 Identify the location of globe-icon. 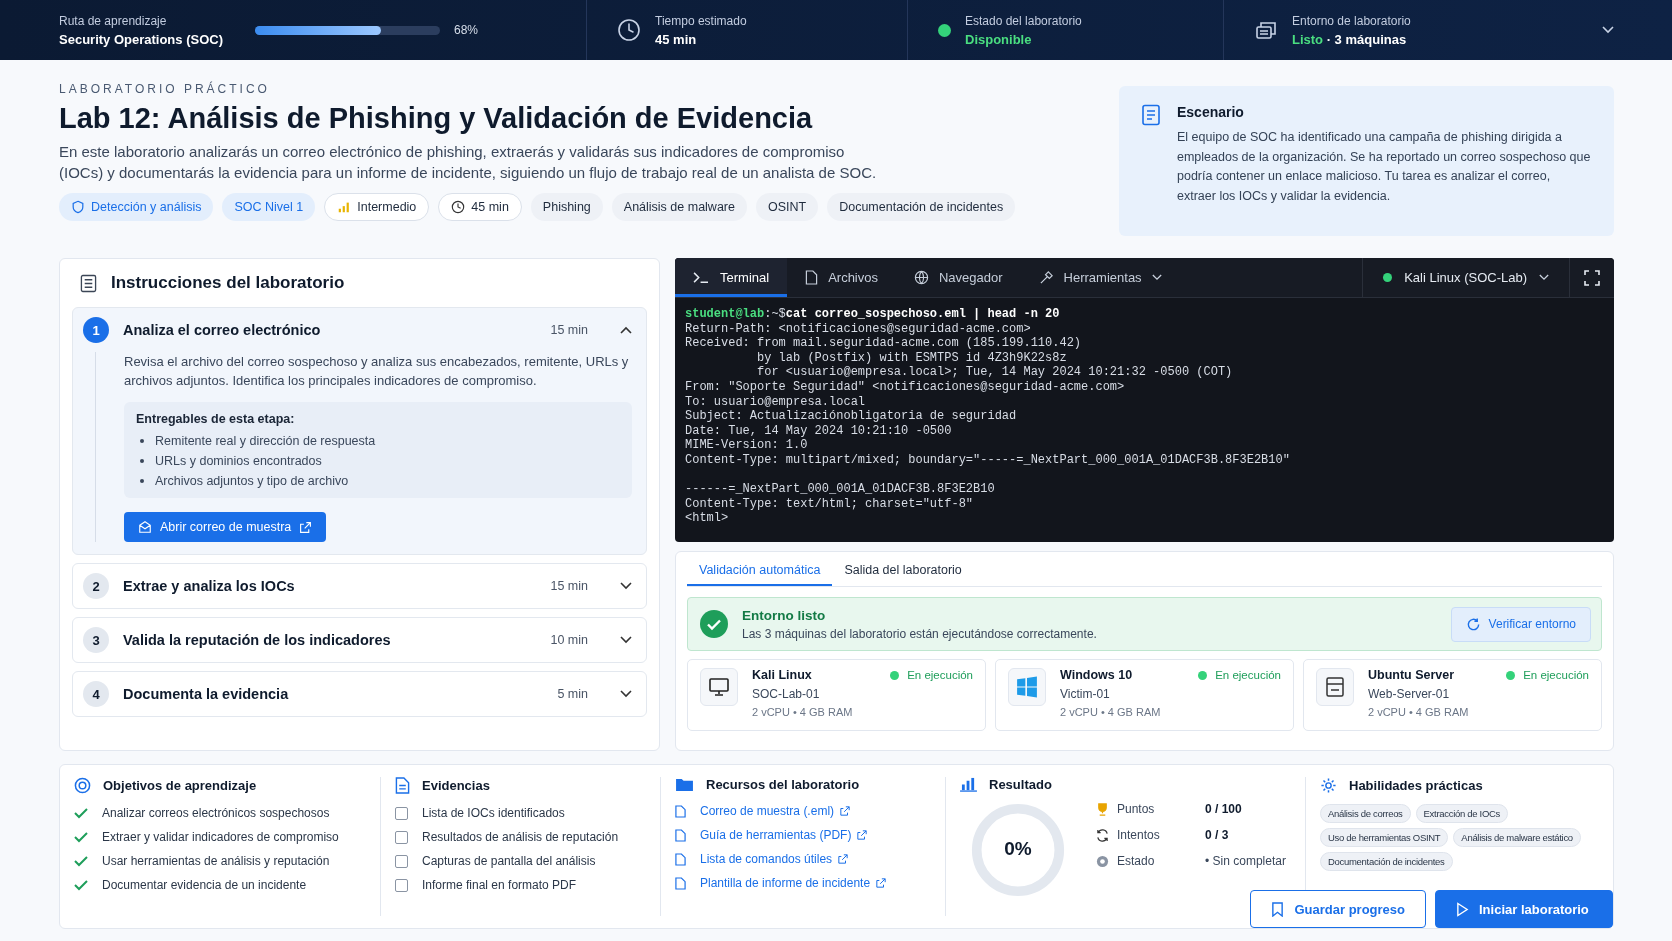
(921, 277).